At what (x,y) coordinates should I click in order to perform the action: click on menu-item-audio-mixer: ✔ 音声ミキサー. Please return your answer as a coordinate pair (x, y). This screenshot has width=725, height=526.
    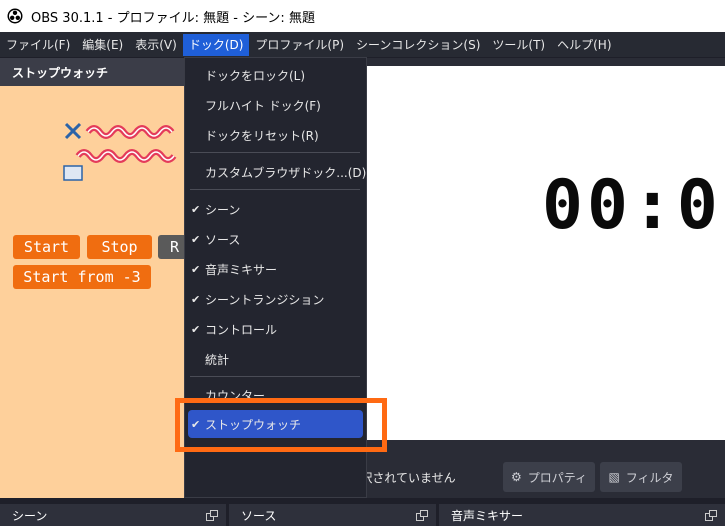
    Looking at the image, I should click on (275, 269).